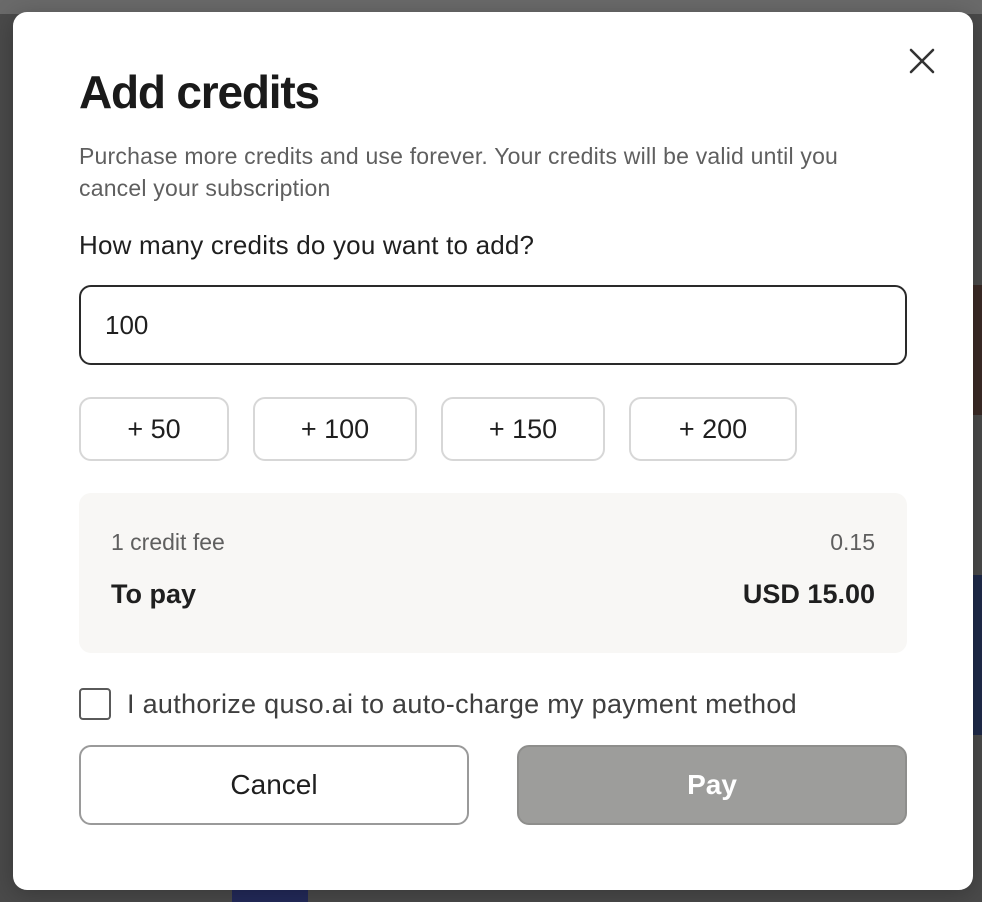 Image resolution: width=982 pixels, height=902 pixels. What do you see at coordinates (335, 429) in the screenshot?
I see `add-100-button: + 100` at bounding box center [335, 429].